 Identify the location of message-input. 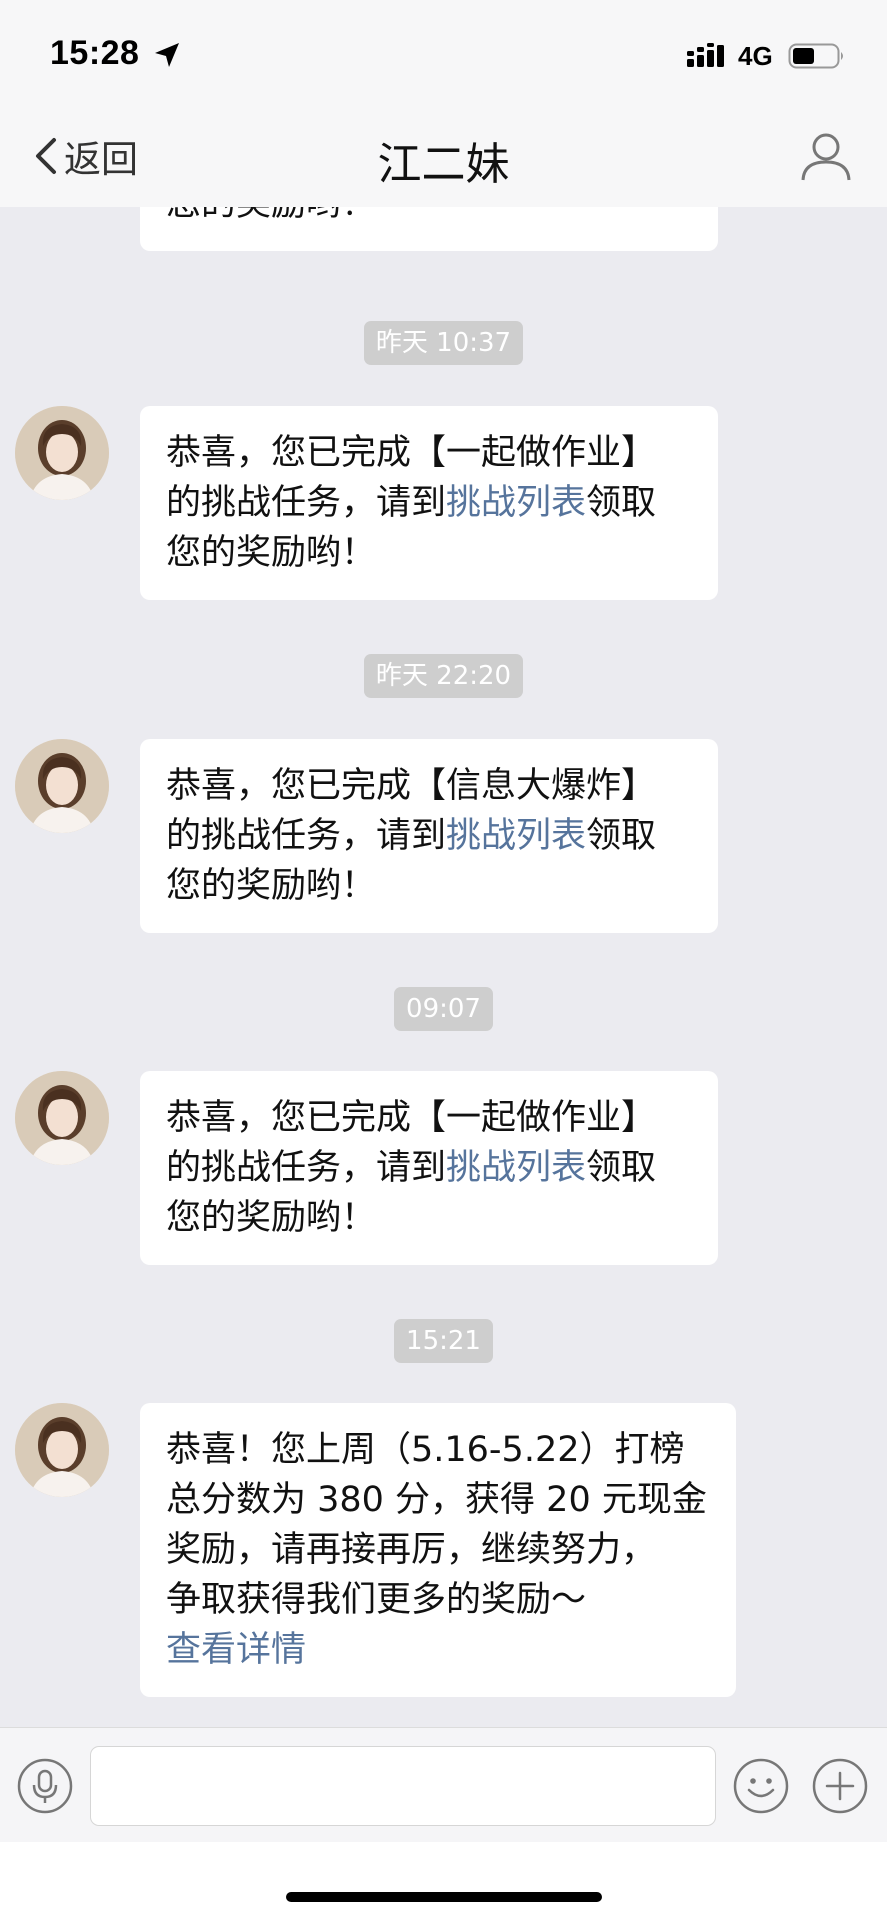
(403, 1786).